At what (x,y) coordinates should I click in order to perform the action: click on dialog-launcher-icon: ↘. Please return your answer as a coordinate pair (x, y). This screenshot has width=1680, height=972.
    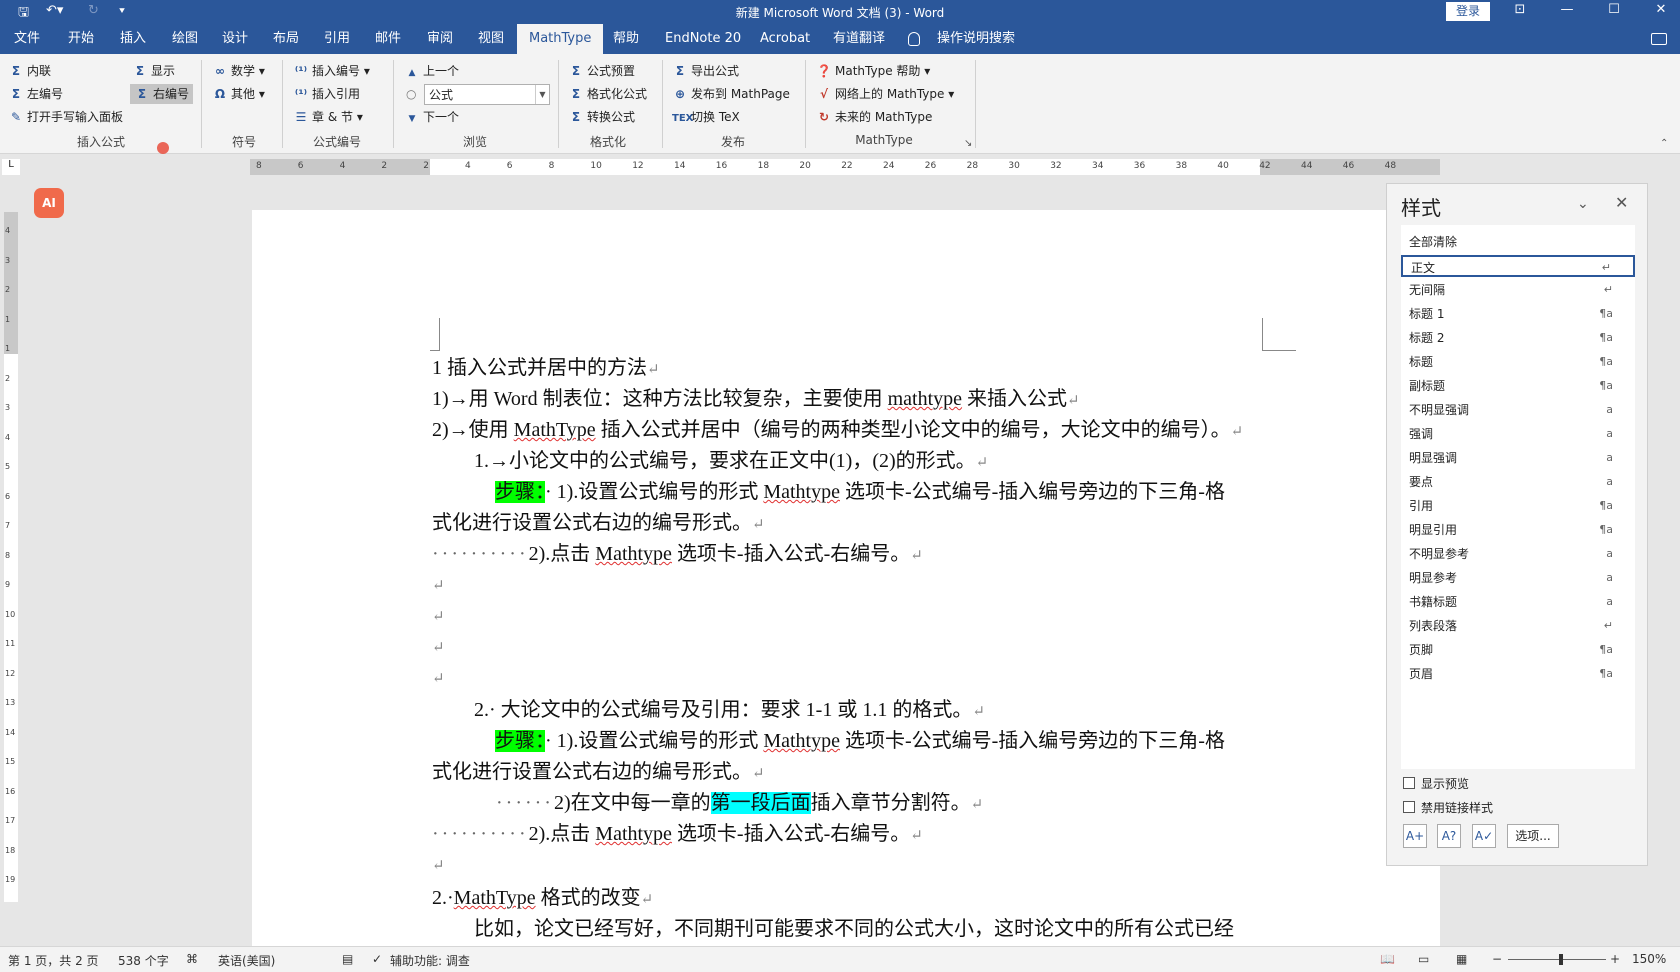
    Looking at the image, I should click on (968, 144).